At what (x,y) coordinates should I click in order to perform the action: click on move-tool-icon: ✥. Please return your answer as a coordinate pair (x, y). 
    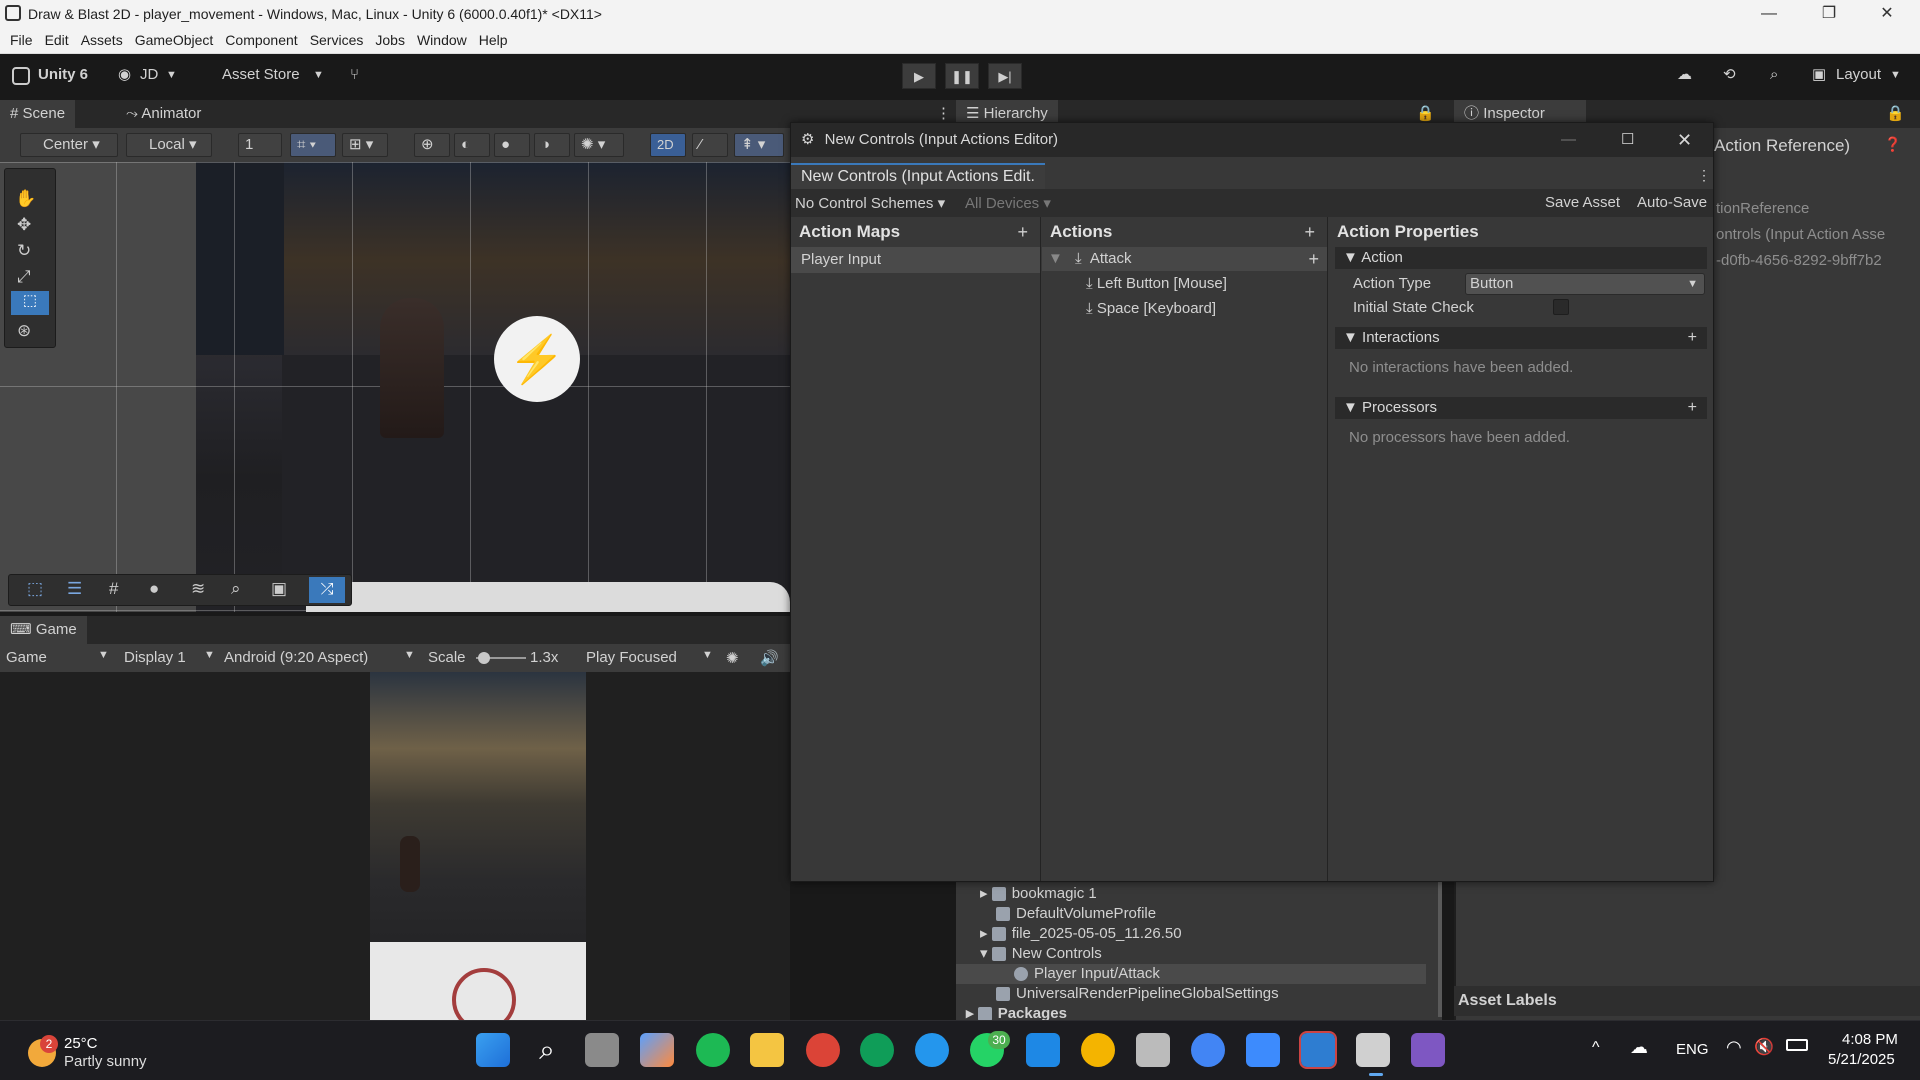
    Looking at the image, I should click on (24, 225).